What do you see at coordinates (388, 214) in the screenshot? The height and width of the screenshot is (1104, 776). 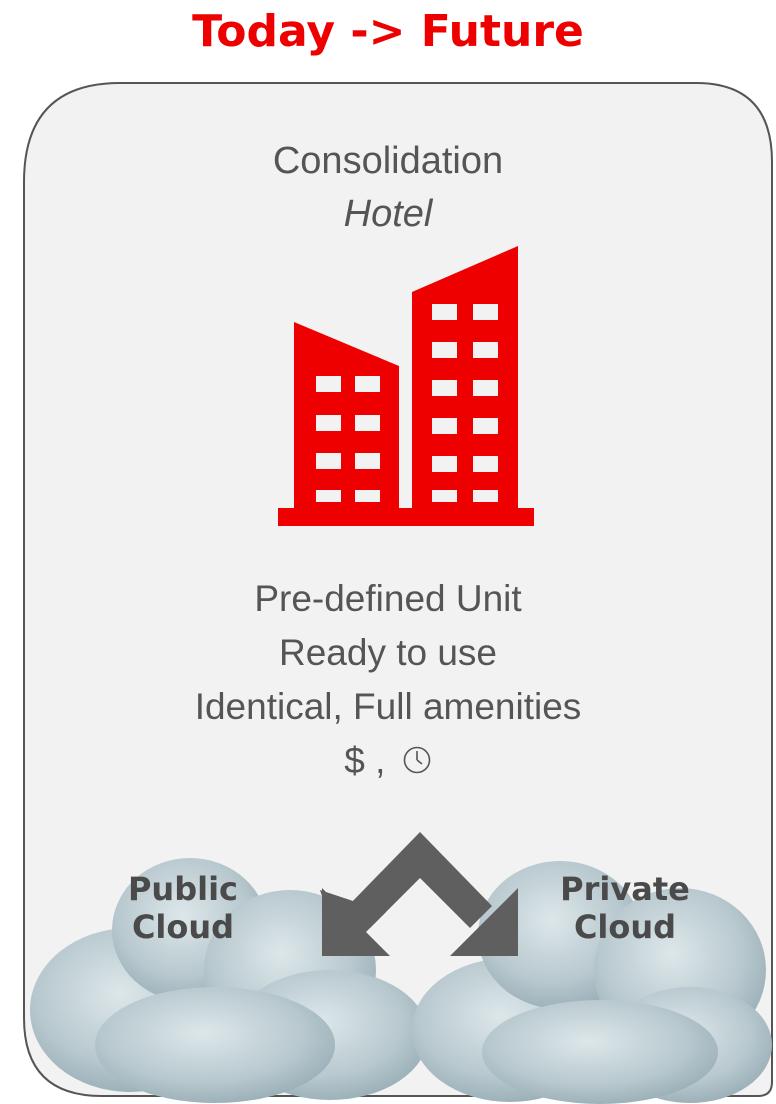 I see `panel-subheading: Hotel` at bounding box center [388, 214].